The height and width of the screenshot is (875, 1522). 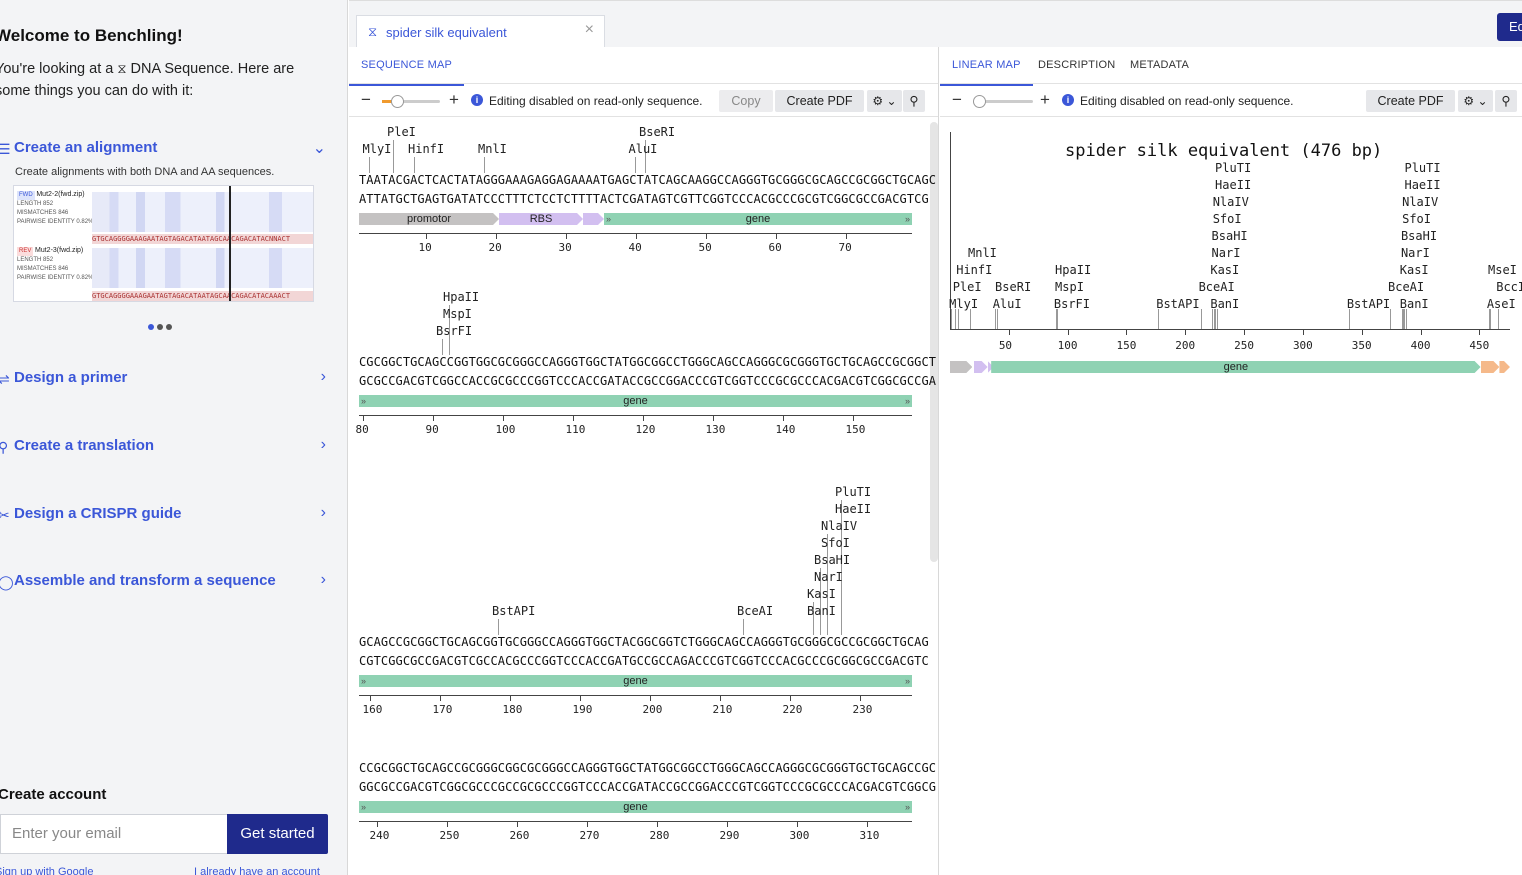 What do you see at coordinates (986, 72) in the screenshot?
I see `tab-linear-map: LINEAR MAP` at bounding box center [986, 72].